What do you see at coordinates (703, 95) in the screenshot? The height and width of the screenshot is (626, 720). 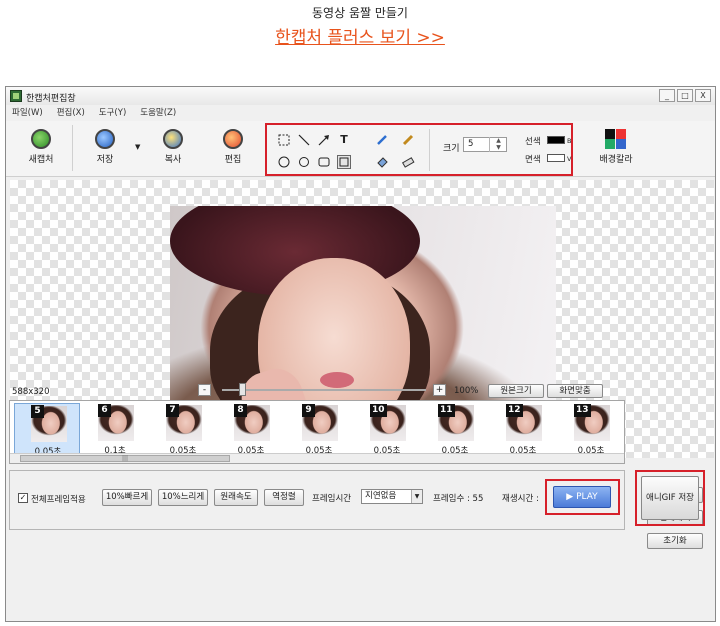 I see `close-button: X` at bounding box center [703, 95].